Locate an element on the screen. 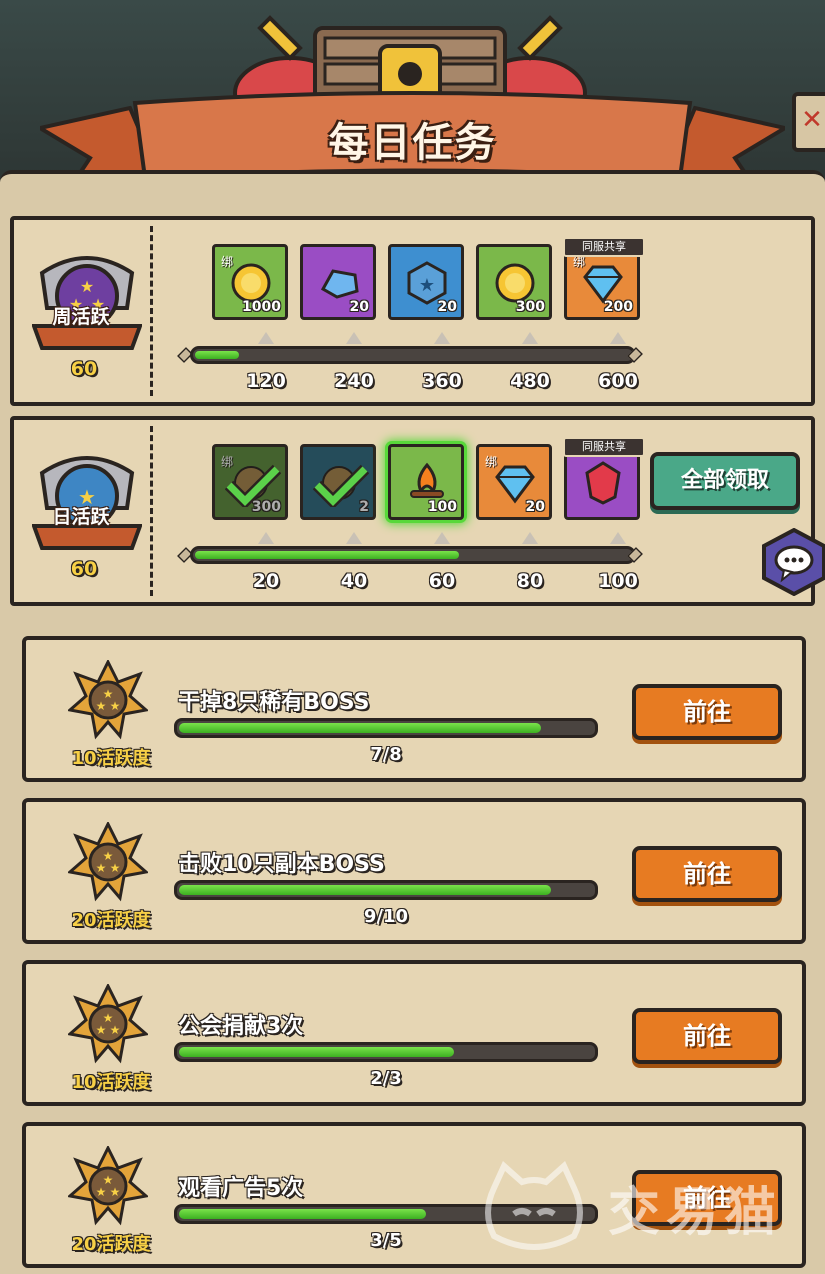 This screenshot has height=1274, width=825. weekly-reward-2: 20 is located at coordinates (338, 282).